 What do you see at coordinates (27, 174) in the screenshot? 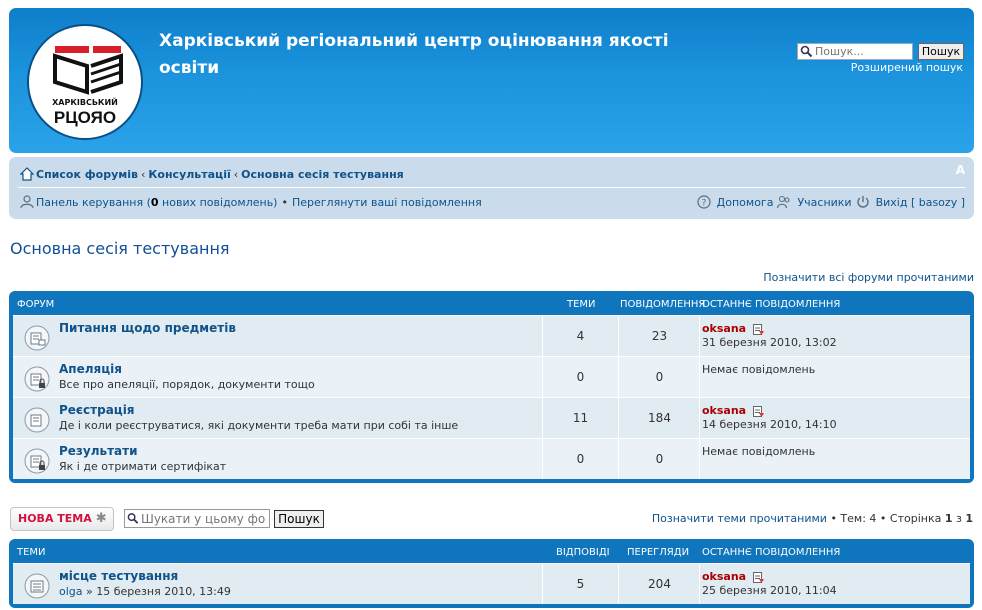
I see `home-icon` at bounding box center [27, 174].